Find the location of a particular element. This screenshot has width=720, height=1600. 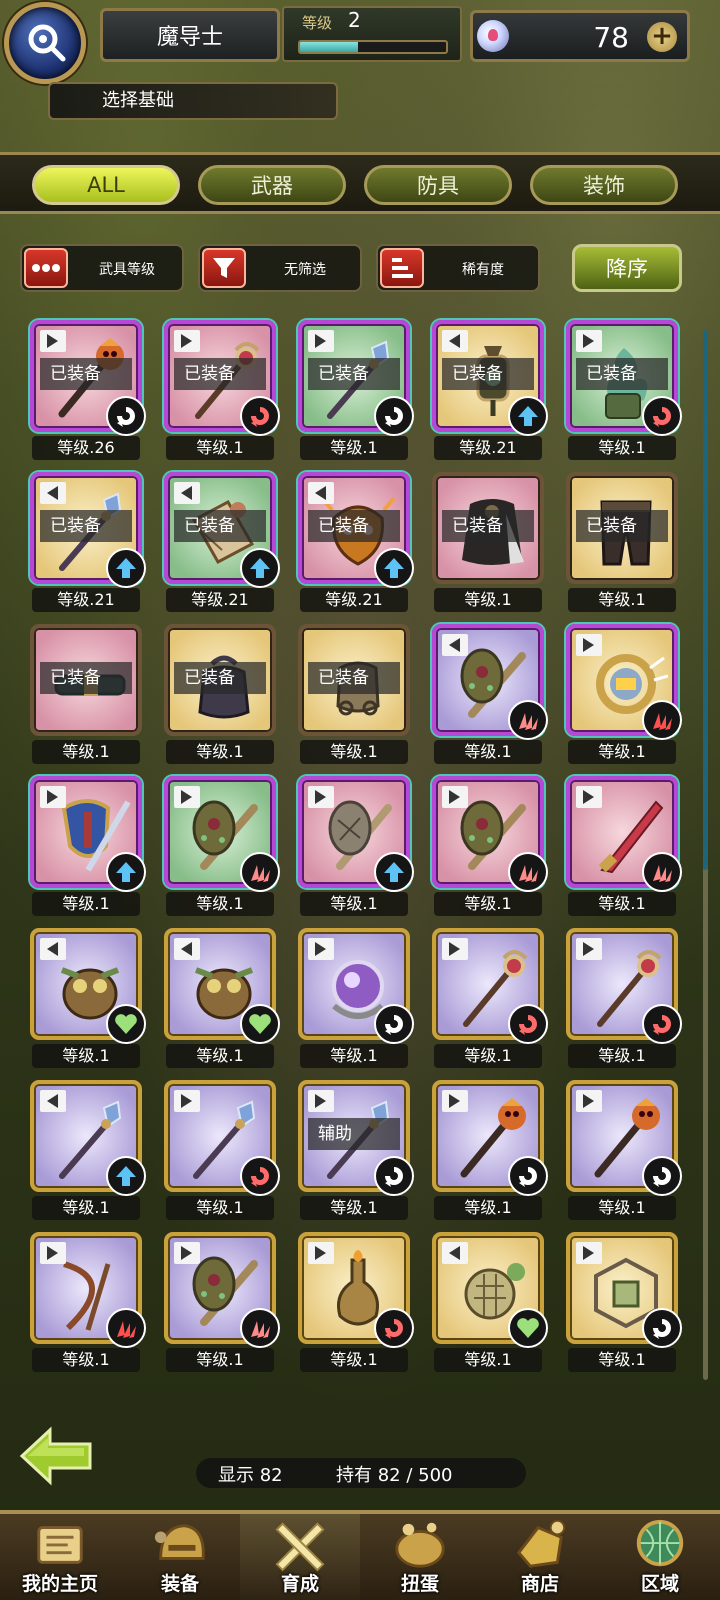

nav-item-3: 扭蛋 is located at coordinates (420, 1557).